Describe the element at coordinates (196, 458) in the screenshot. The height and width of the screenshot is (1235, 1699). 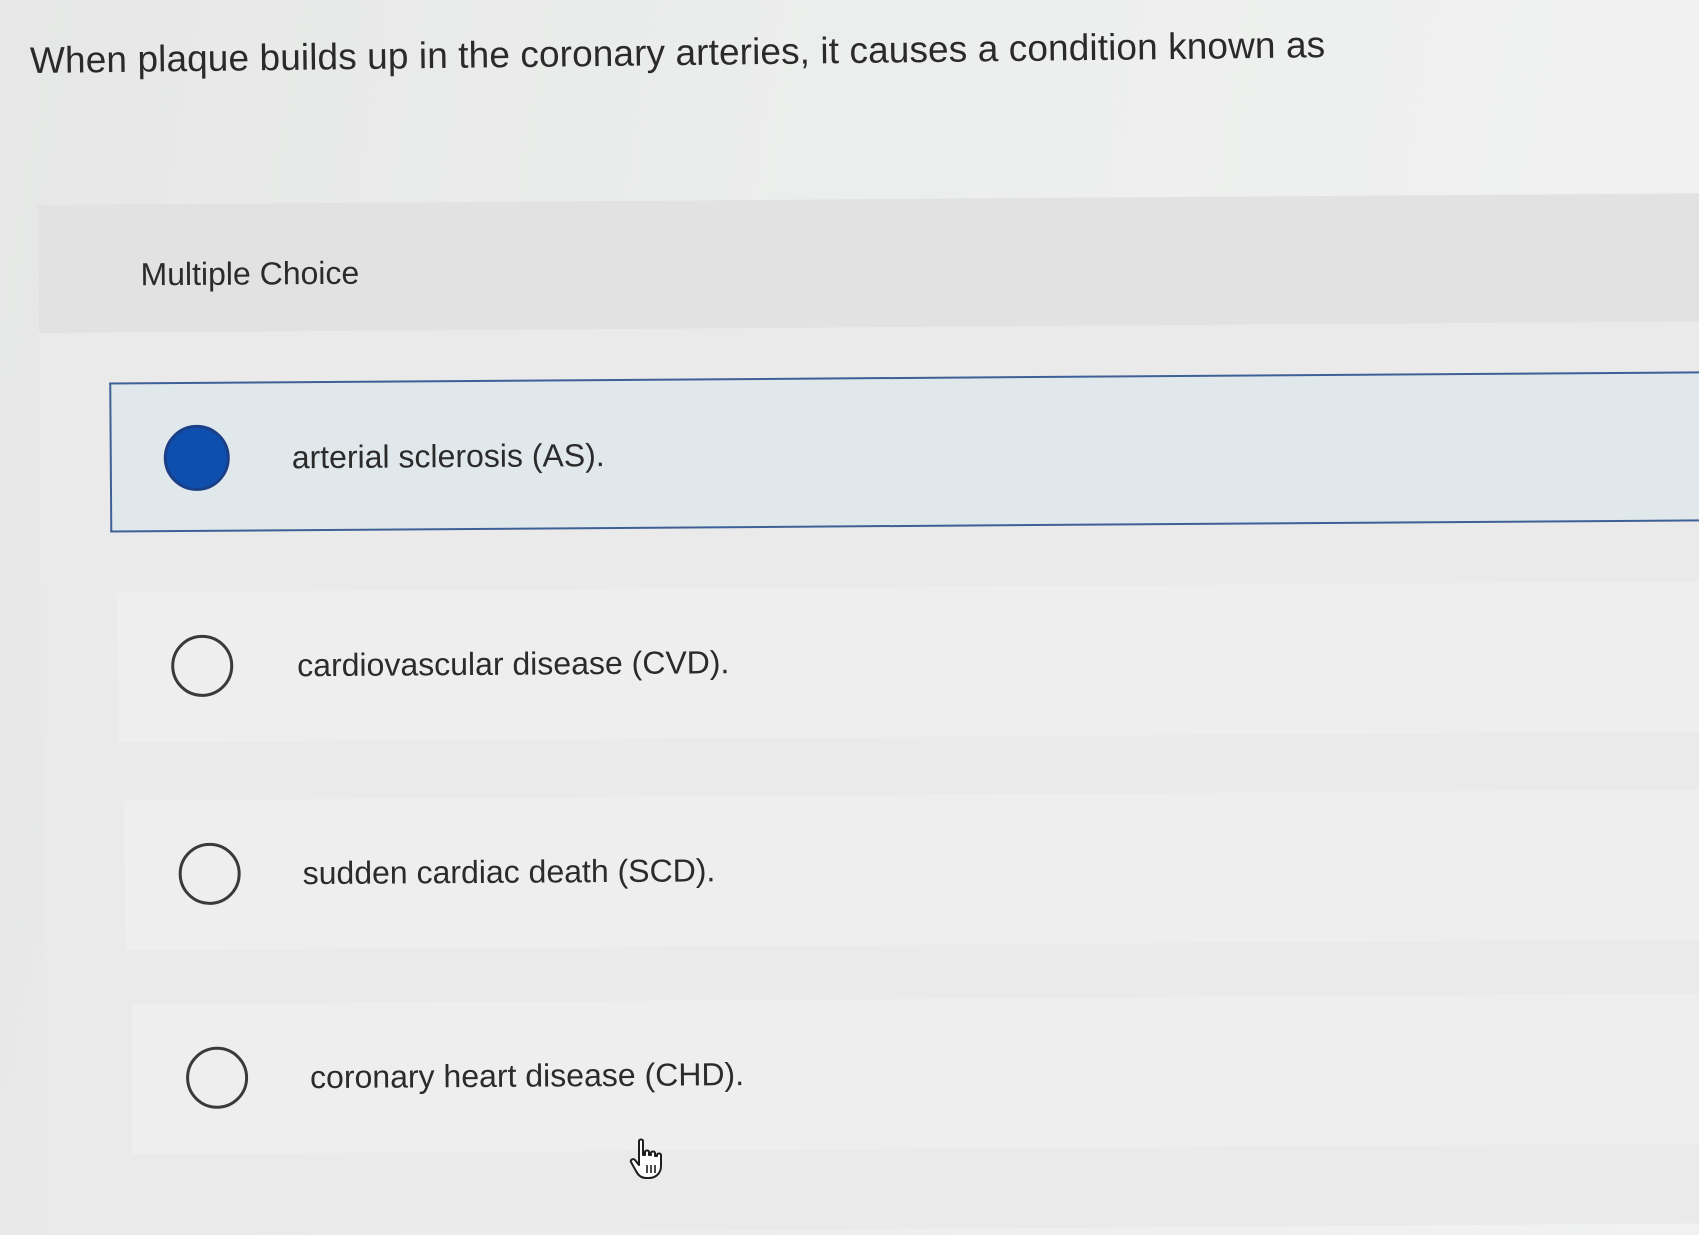
I see `radio-selected-icon` at that location.